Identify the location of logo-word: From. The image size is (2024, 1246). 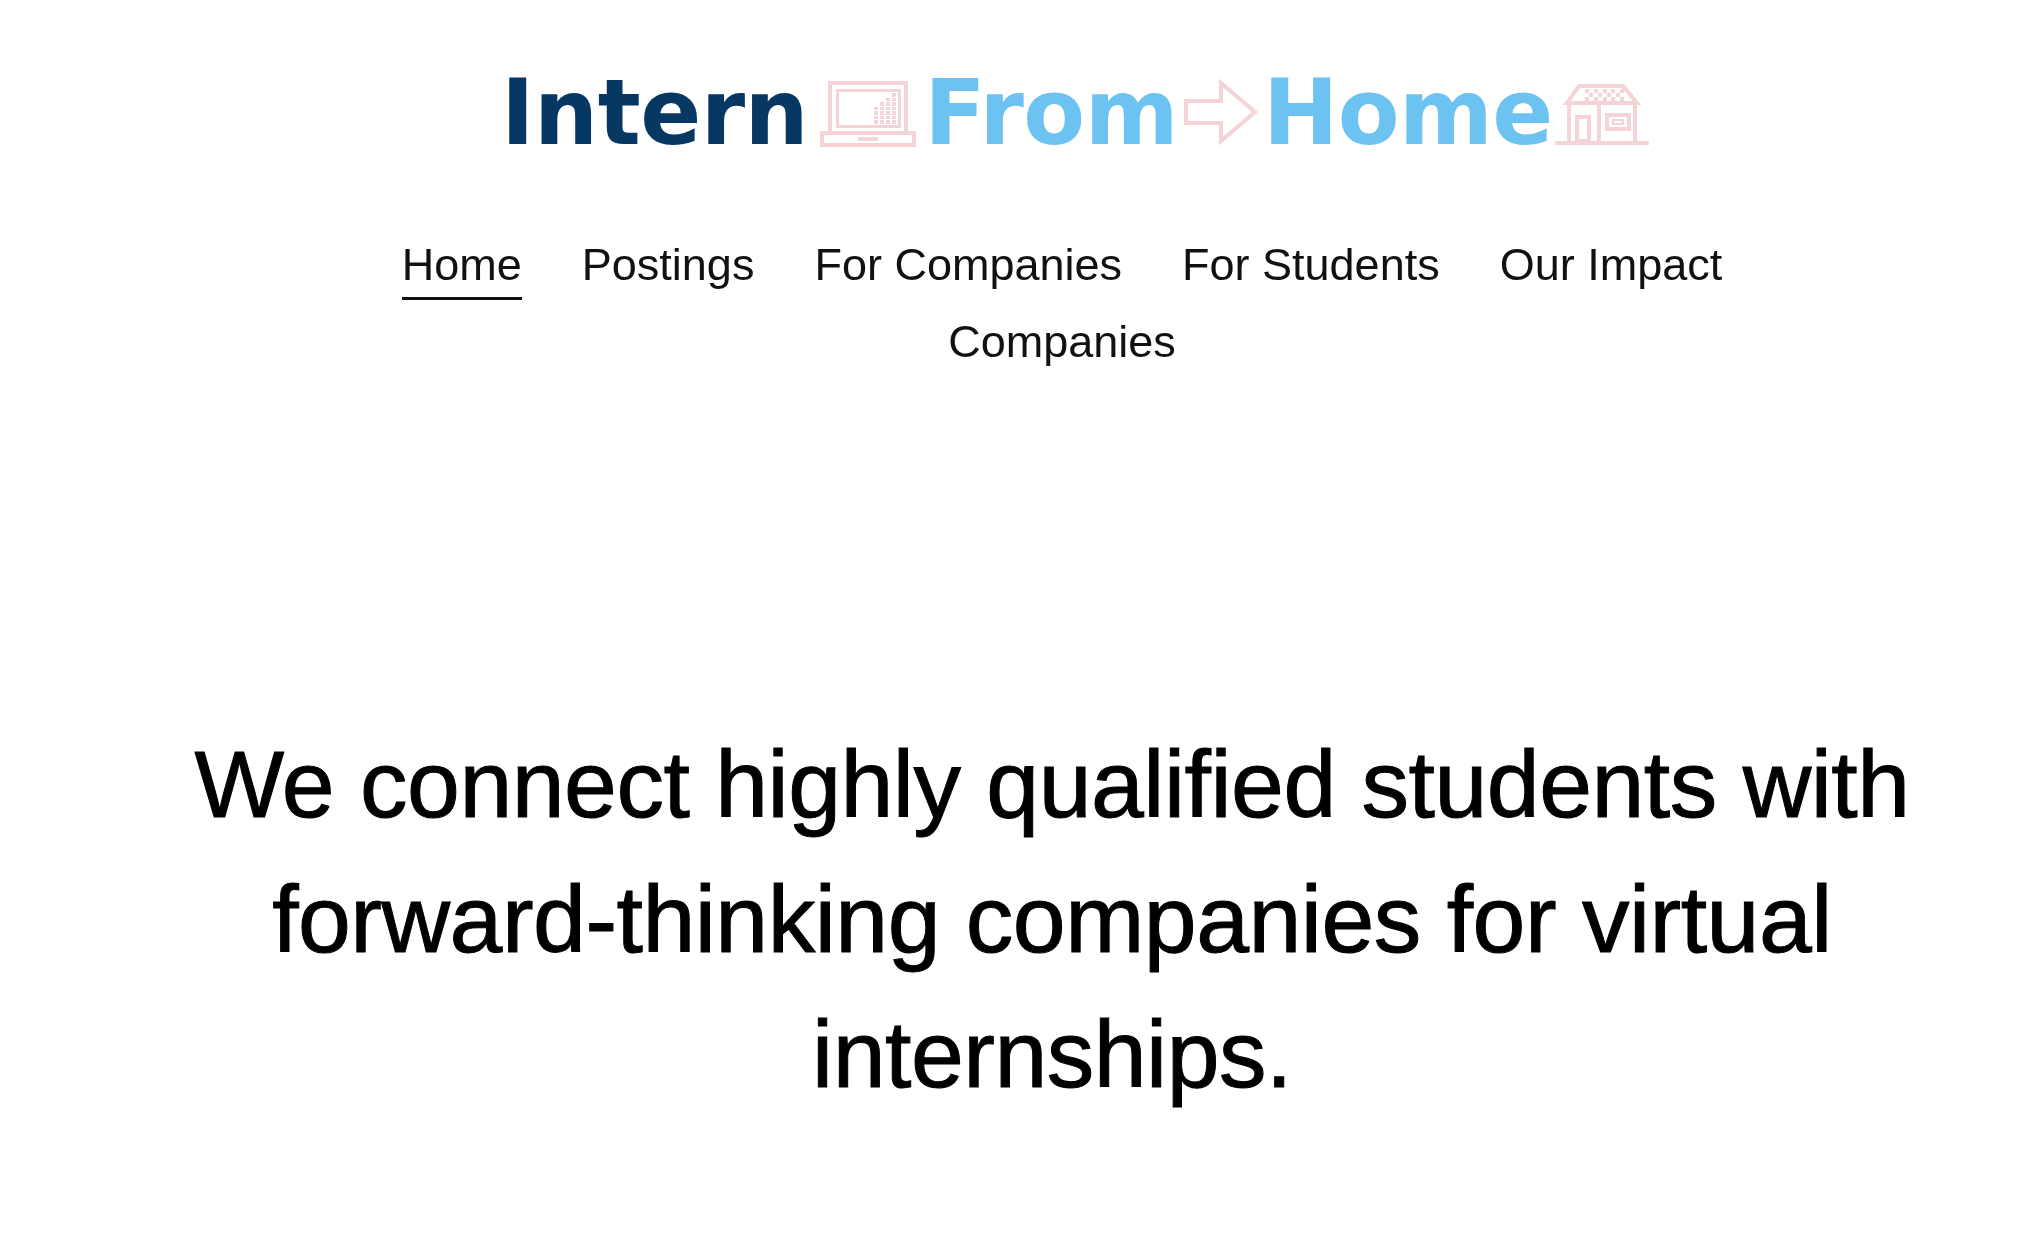
(1051, 113).